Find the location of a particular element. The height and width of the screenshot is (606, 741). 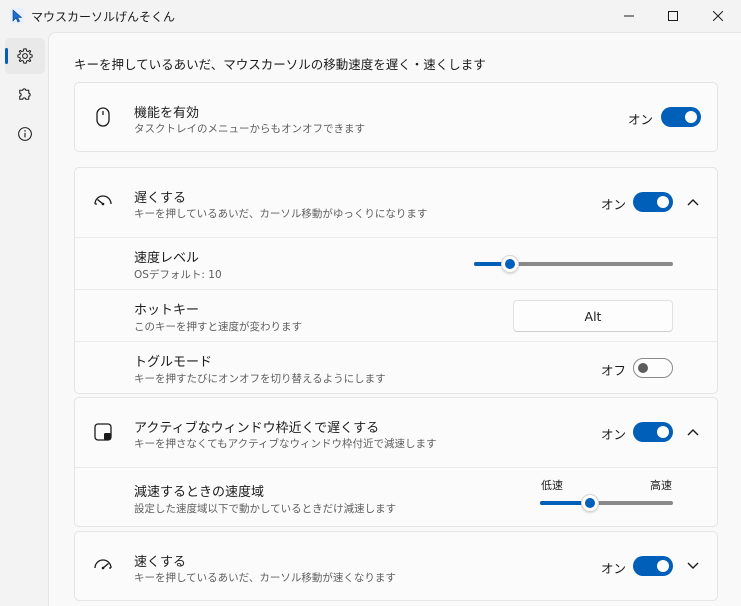

enable-row: 機能を有効 タスクトレイのメニューからもオンオフできます オン is located at coordinates (396, 117).